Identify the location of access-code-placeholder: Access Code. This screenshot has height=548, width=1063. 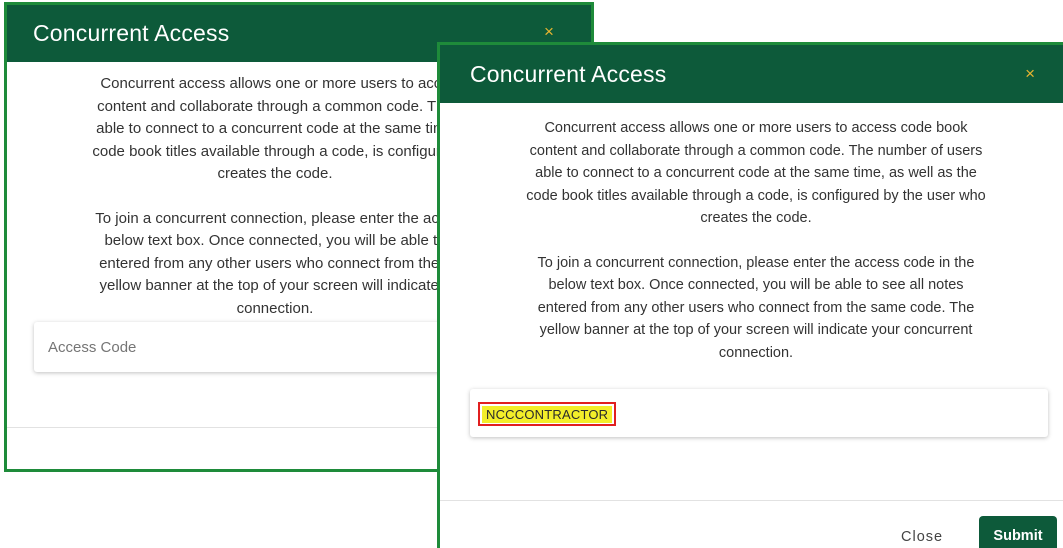
(92, 347).